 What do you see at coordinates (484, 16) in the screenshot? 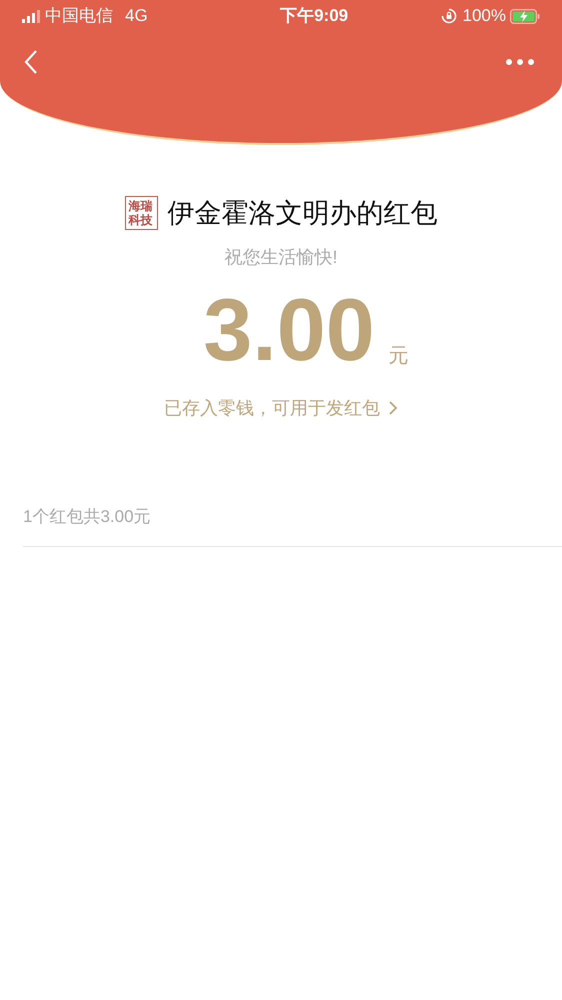
I see `battery-percentage: 100%` at bounding box center [484, 16].